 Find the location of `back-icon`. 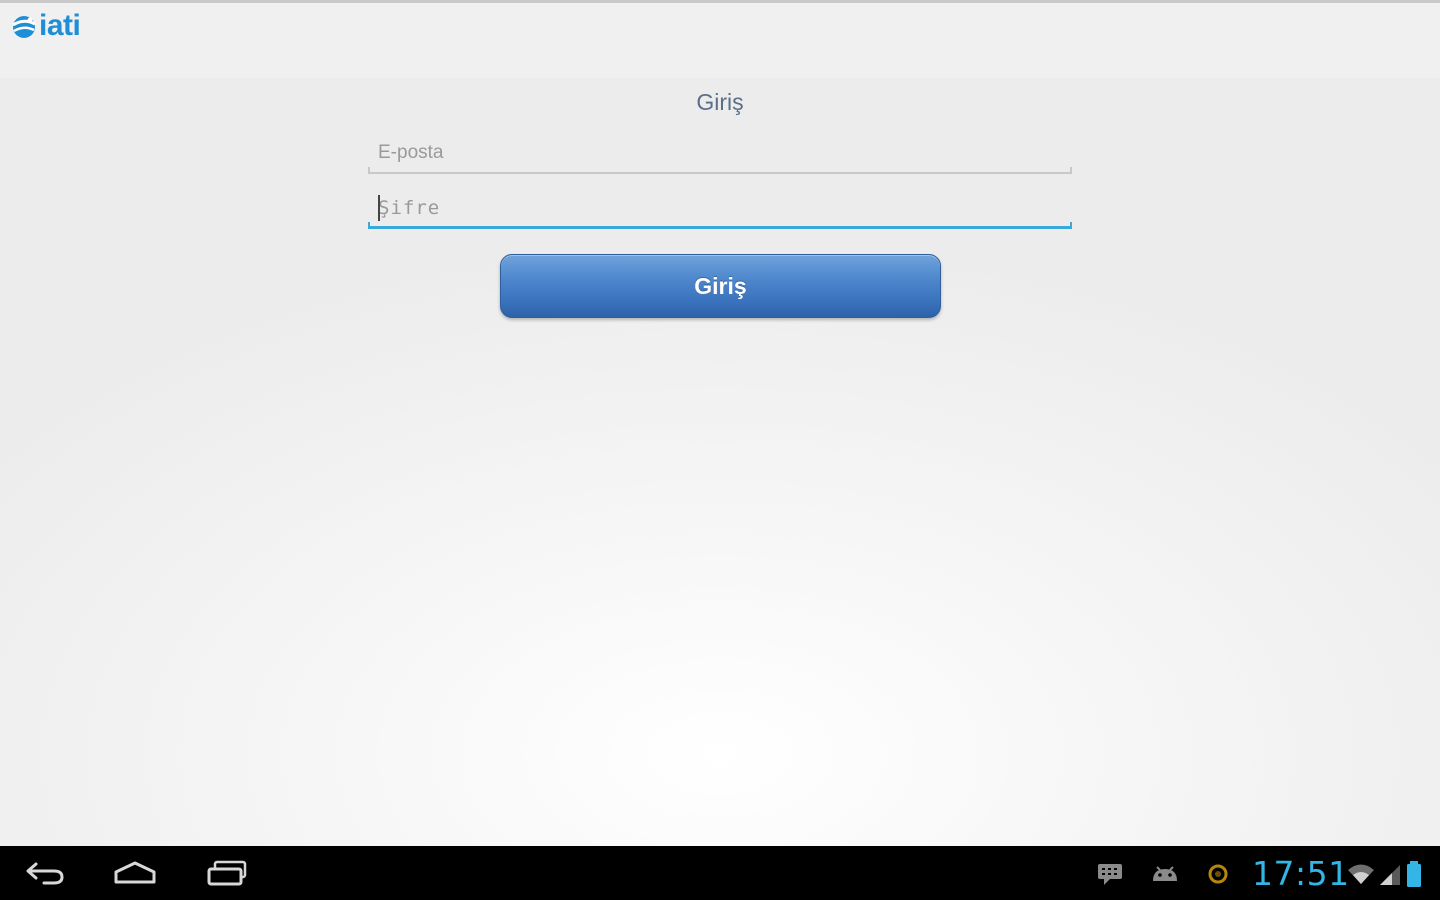

back-icon is located at coordinates (45, 873).